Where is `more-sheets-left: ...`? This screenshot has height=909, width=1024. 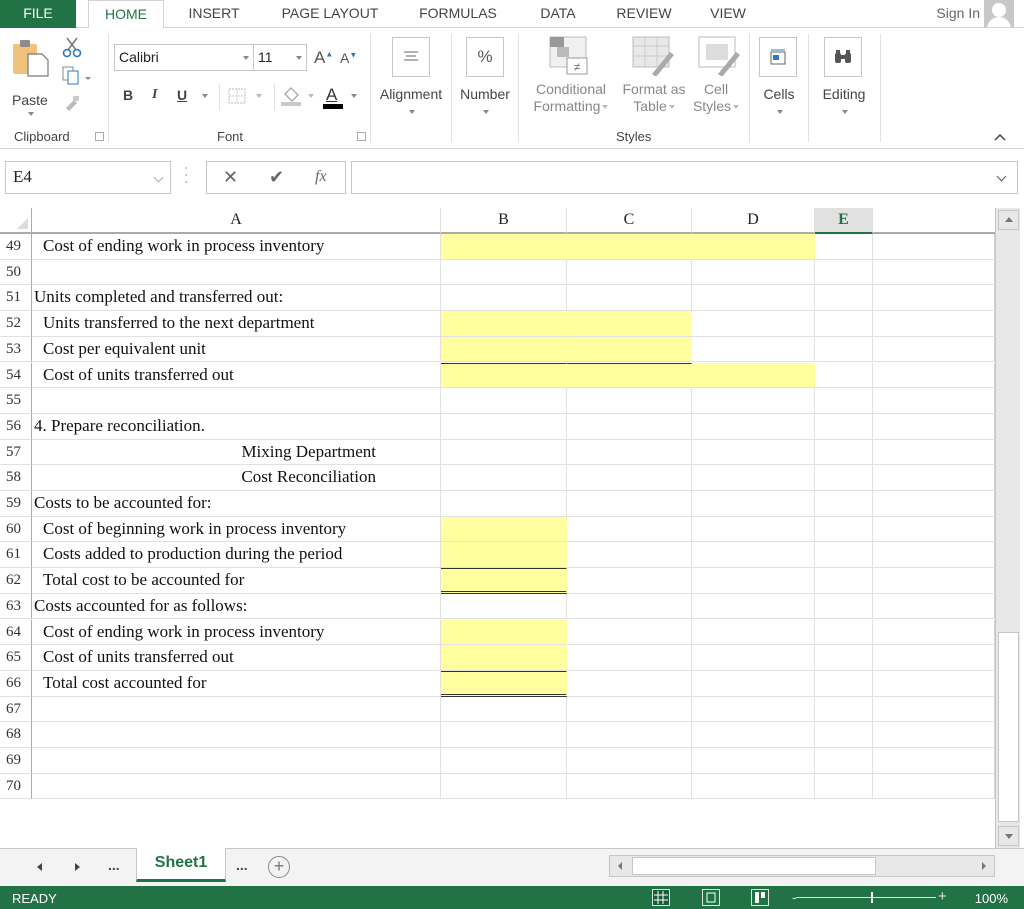
more-sheets-left: ... is located at coordinates (114, 865).